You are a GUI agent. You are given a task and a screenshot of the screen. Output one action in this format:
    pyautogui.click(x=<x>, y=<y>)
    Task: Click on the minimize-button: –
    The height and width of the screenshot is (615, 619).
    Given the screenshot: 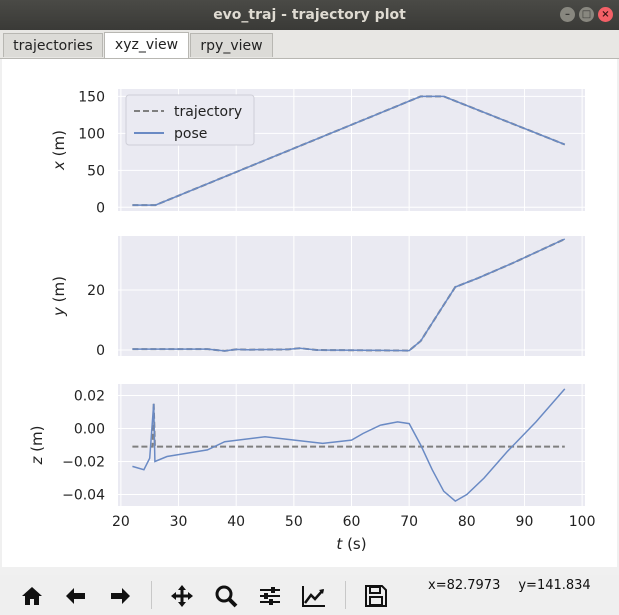 What is the action you would take?
    pyautogui.click(x=567, y=14)
    